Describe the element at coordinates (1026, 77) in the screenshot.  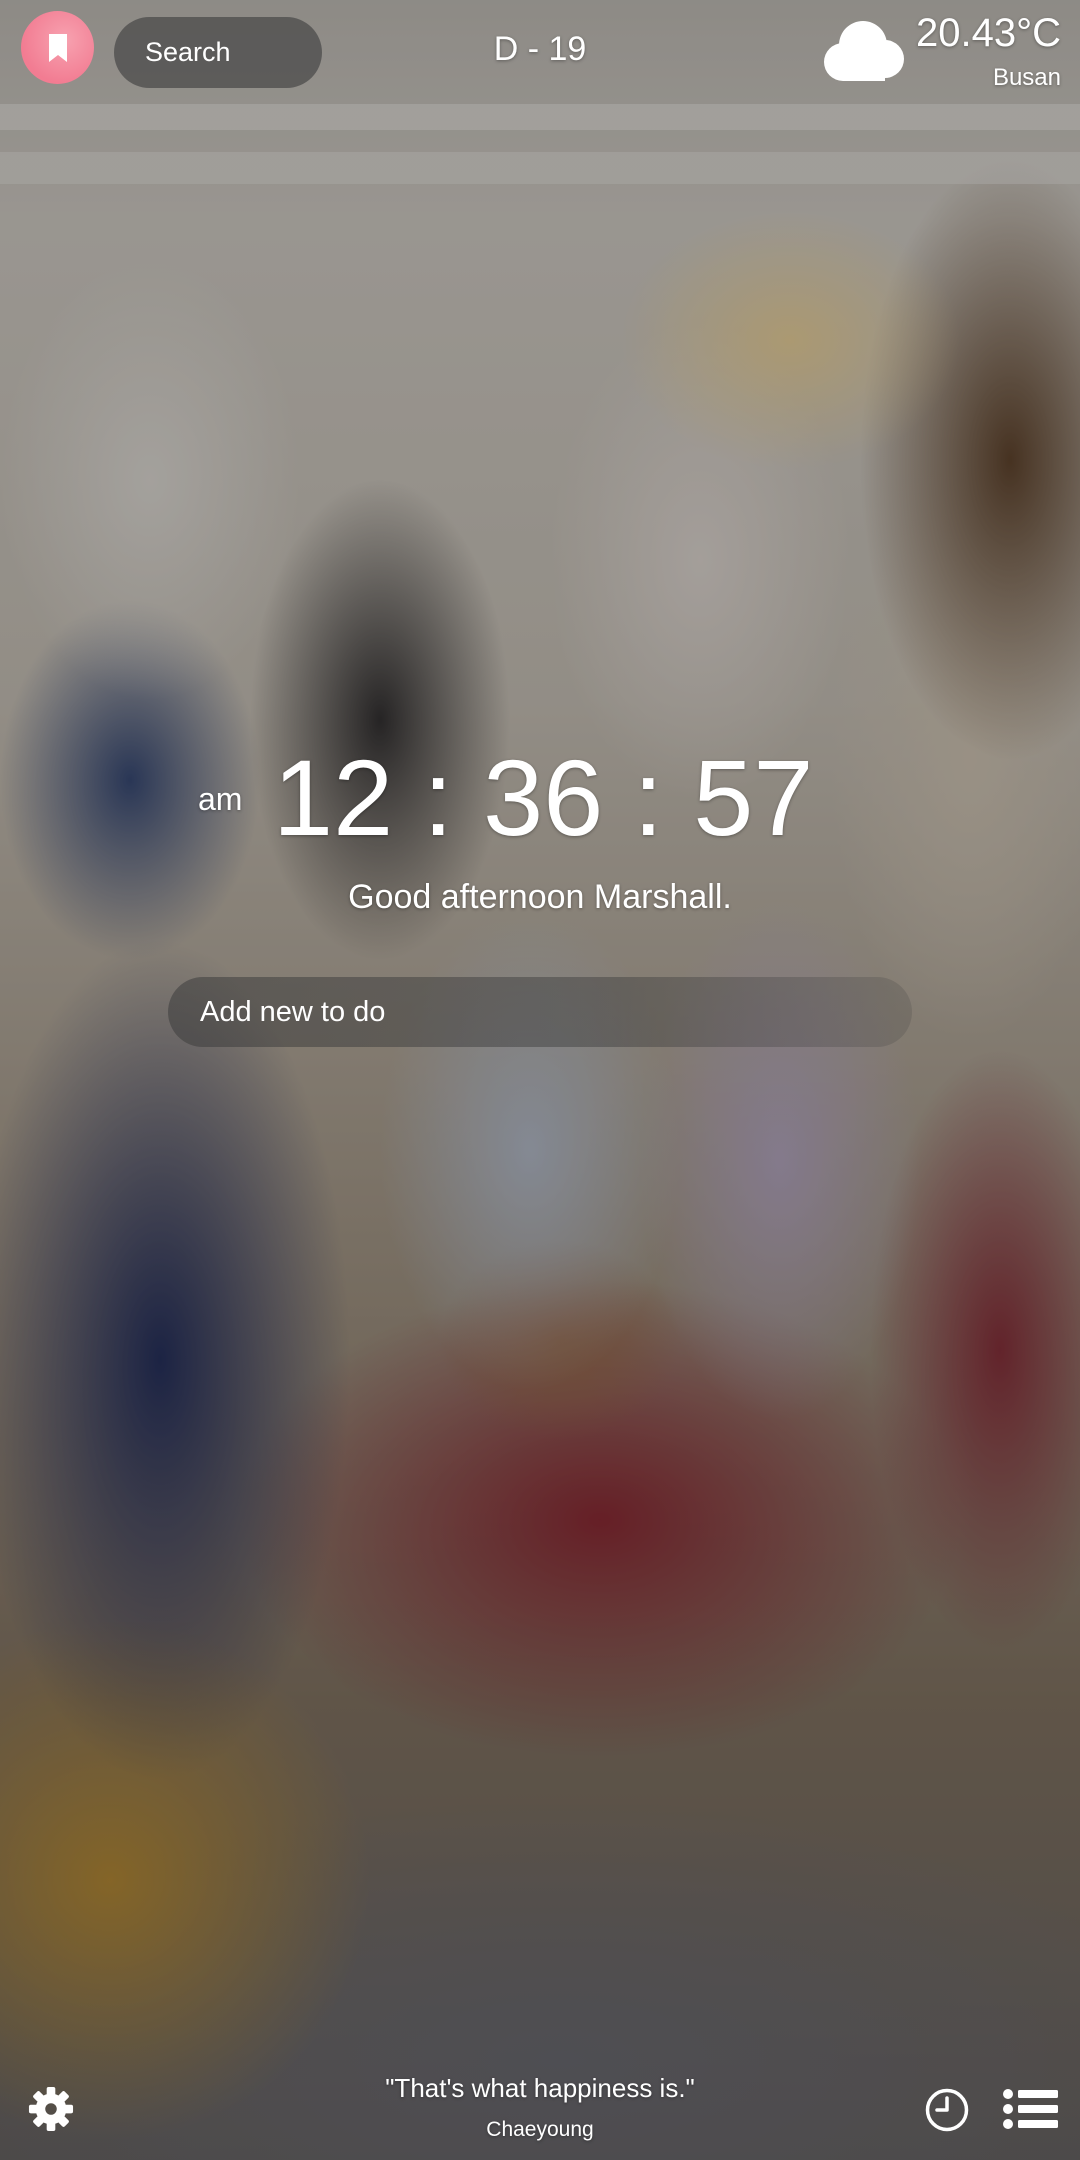
I see `weather-city: Busan` at that location.